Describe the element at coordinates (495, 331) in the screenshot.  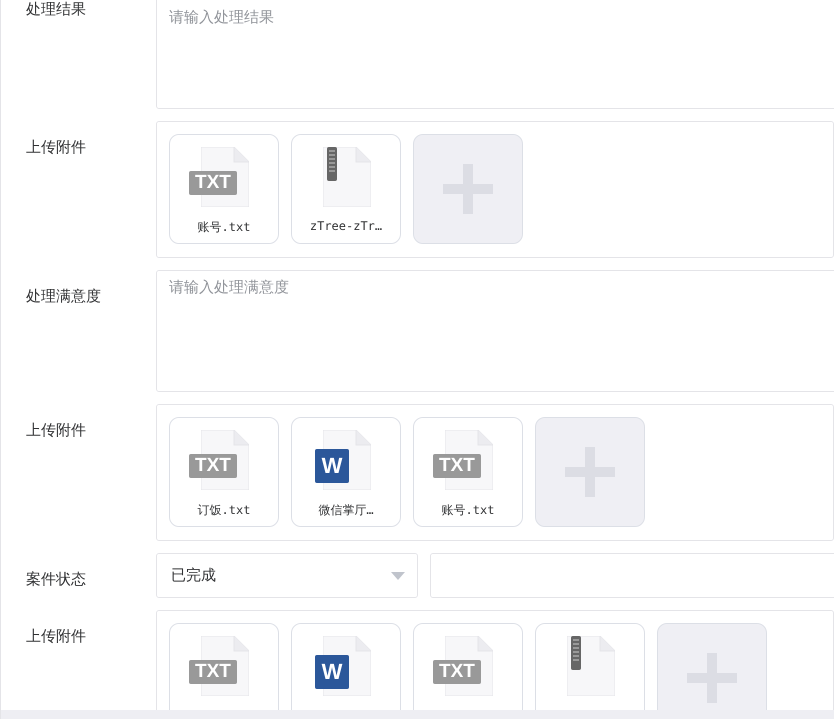
I see `text-area: 请输入处理满意度` at that location.